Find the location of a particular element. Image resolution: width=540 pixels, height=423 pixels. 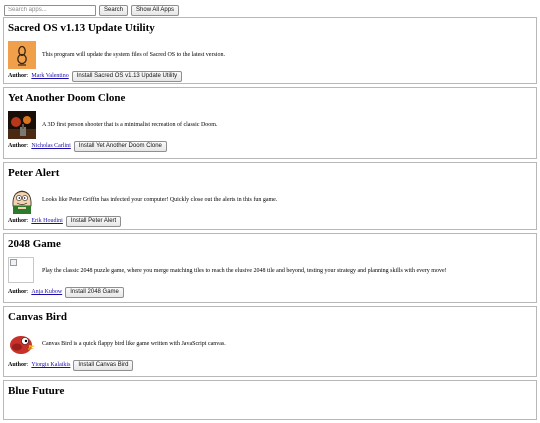

search-bar: Search Show All Apps is located at coordinates (92, 10).